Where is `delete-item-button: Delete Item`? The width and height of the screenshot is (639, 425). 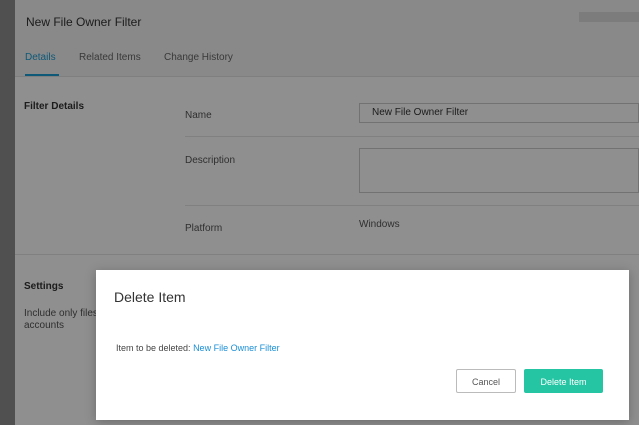
delete-item-button: Delete Item is located at coordinates (563, 381).